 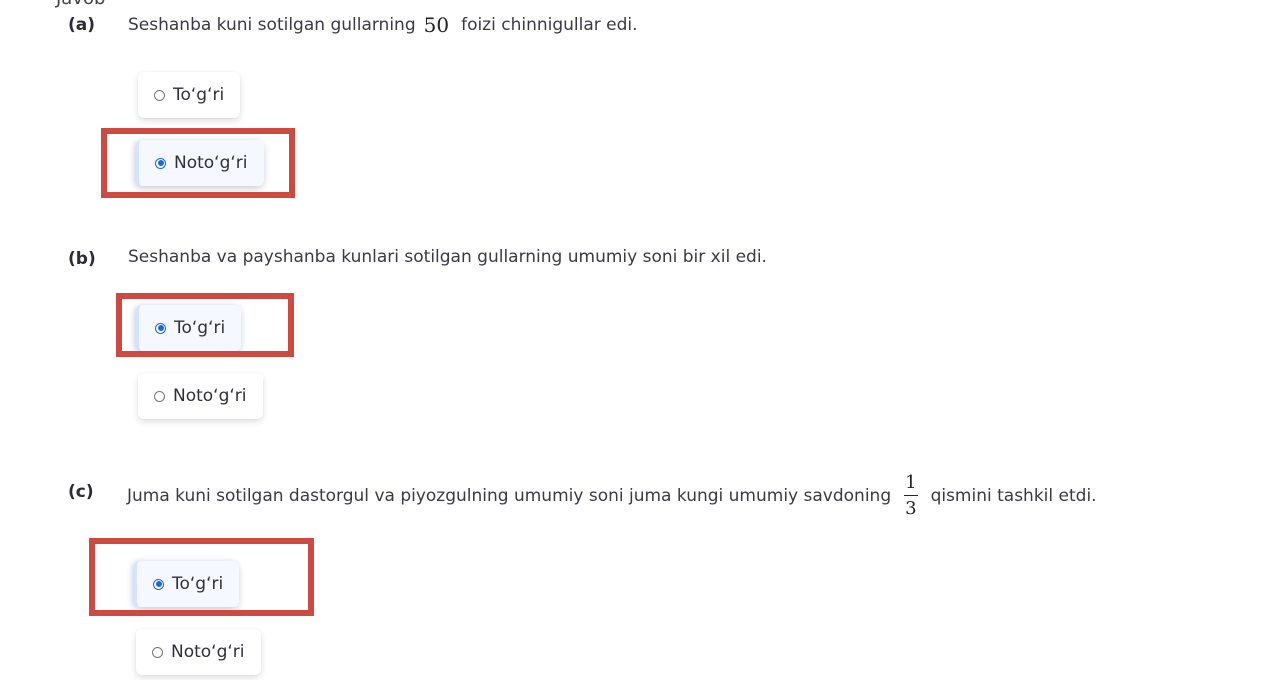 I want to click on question-b-letter: (b), so click(x=82, y=259).